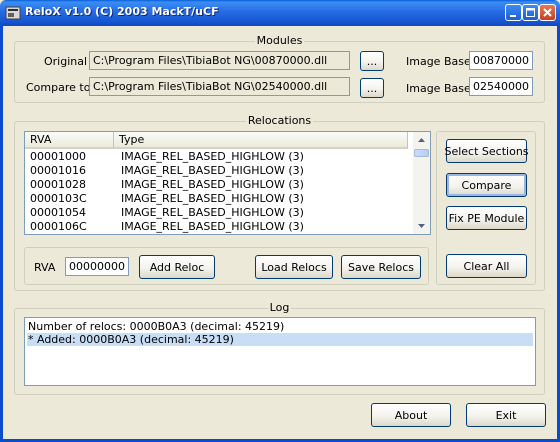 This screenshot has height=442, width=560. Describe the element at coordinates (513, 16) in the screenshot. I see `minimize-icon` at that location.